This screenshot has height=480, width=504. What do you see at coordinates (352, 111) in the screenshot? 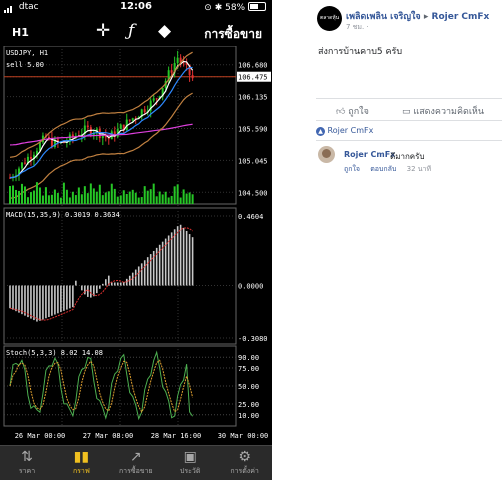
I see `like-button: 👍︎ ถูกใจ` at bounding box center [352, 111].